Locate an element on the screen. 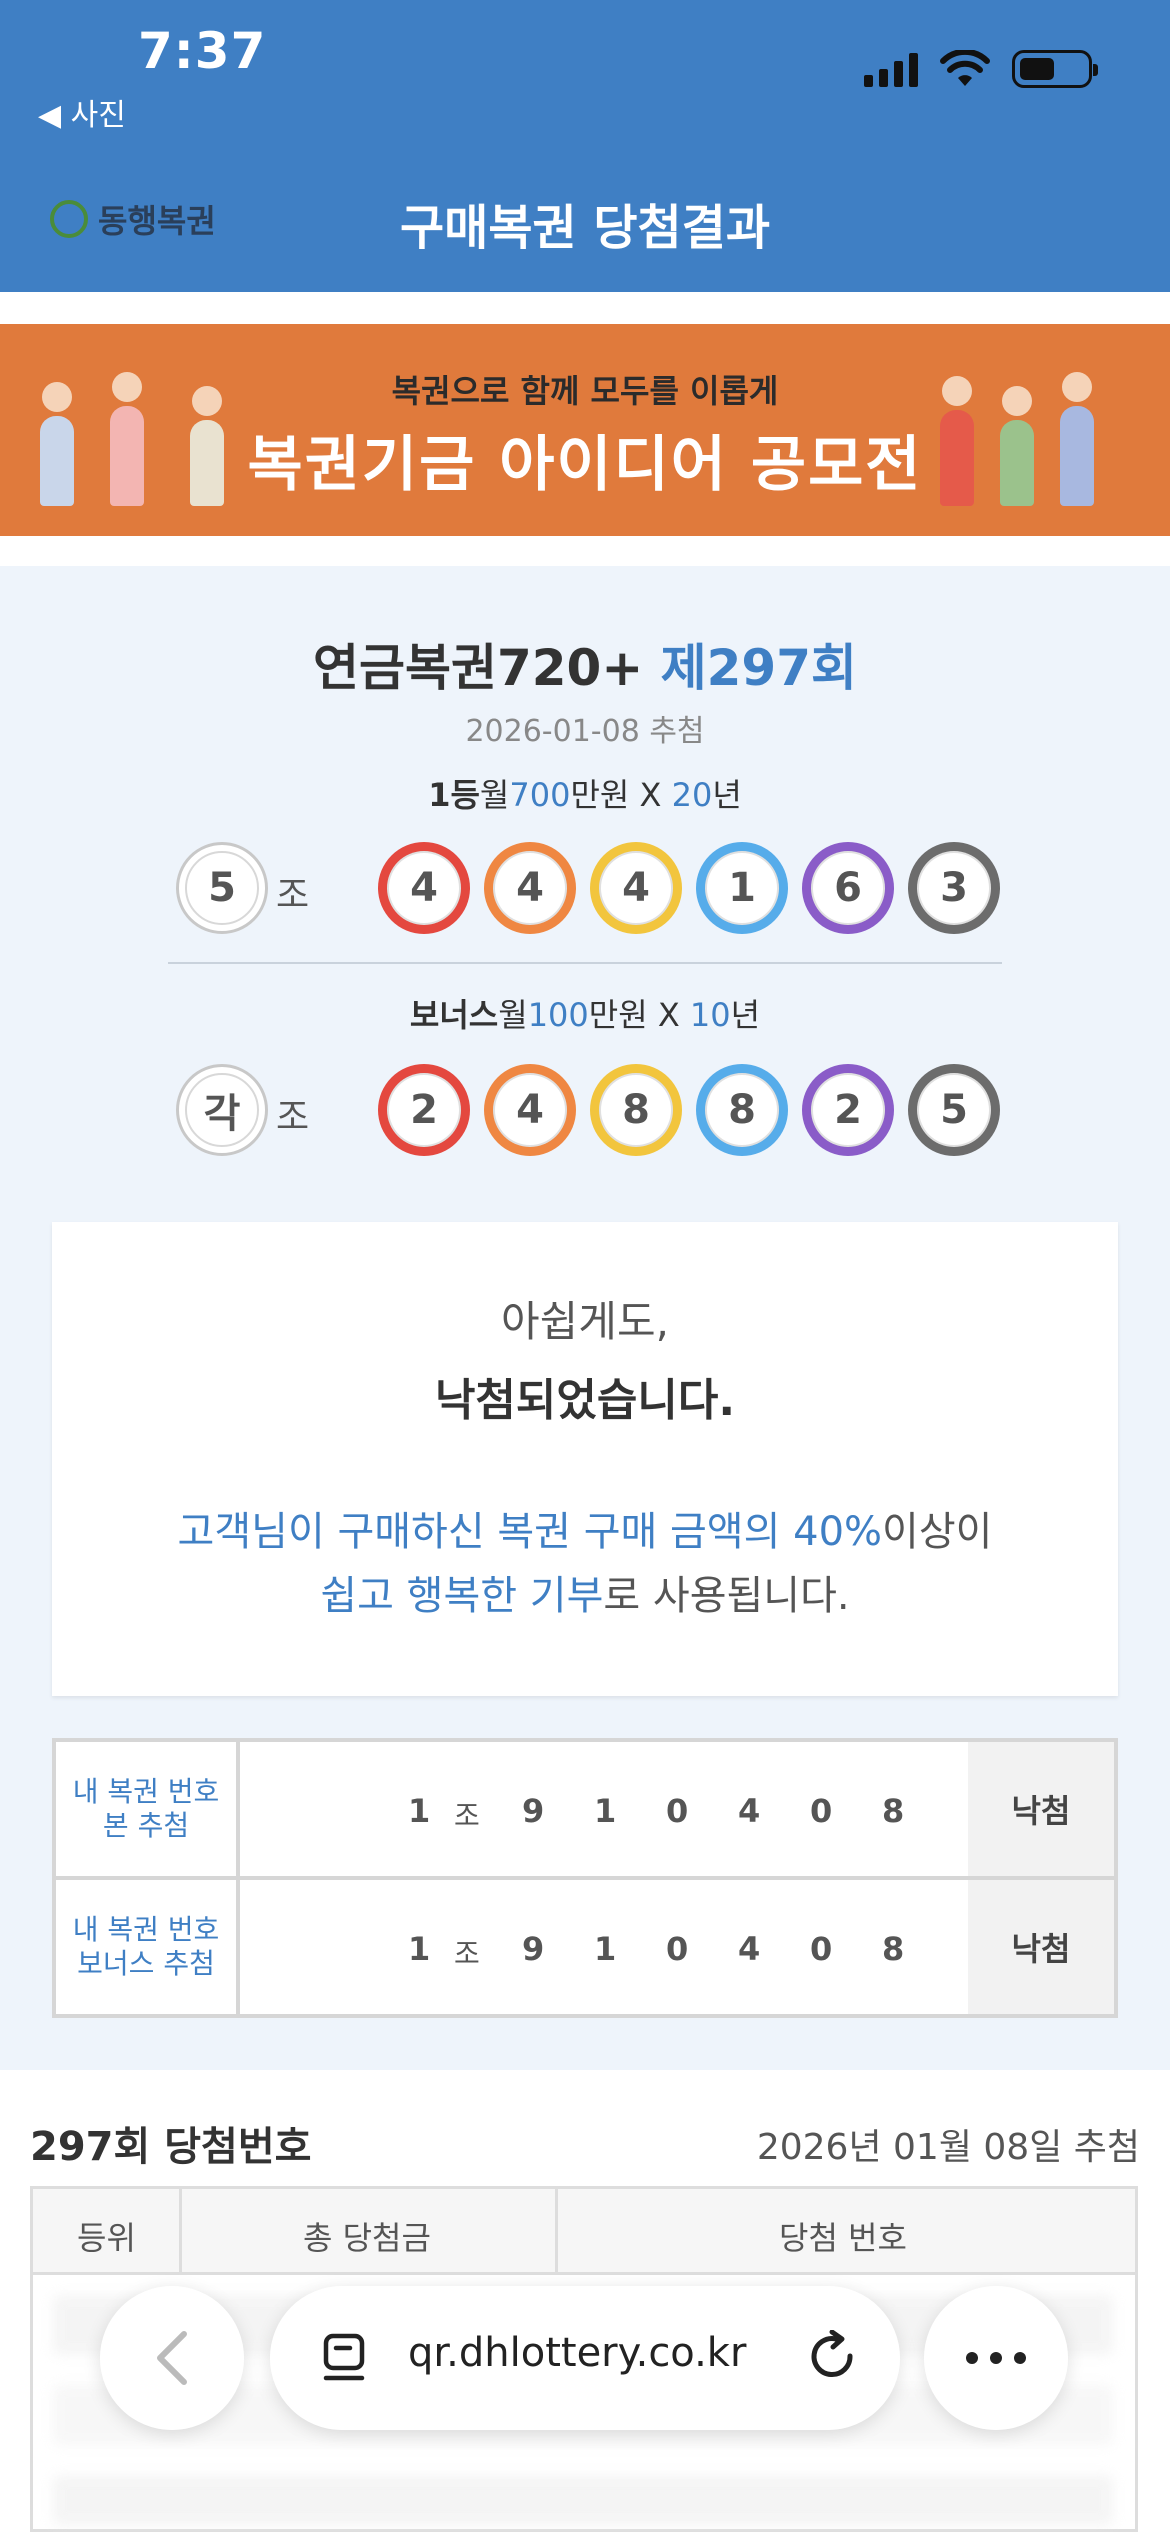  prize-rank: 보너스 is located at coordinates (454, 1015).